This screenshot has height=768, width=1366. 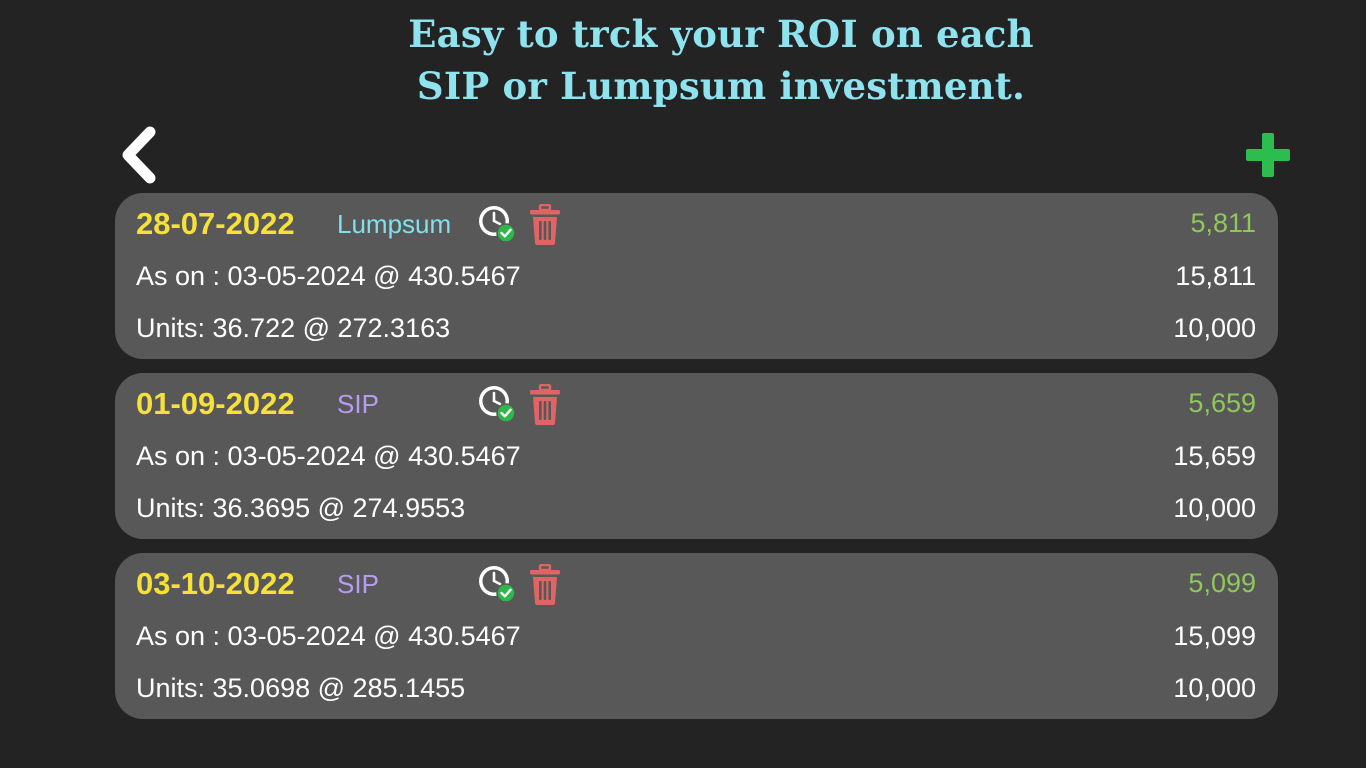 What do you see at coordinates (1222, 403) in the screenshot?
I see `gain-value: 5,659` at bounding box center [1222, 403].